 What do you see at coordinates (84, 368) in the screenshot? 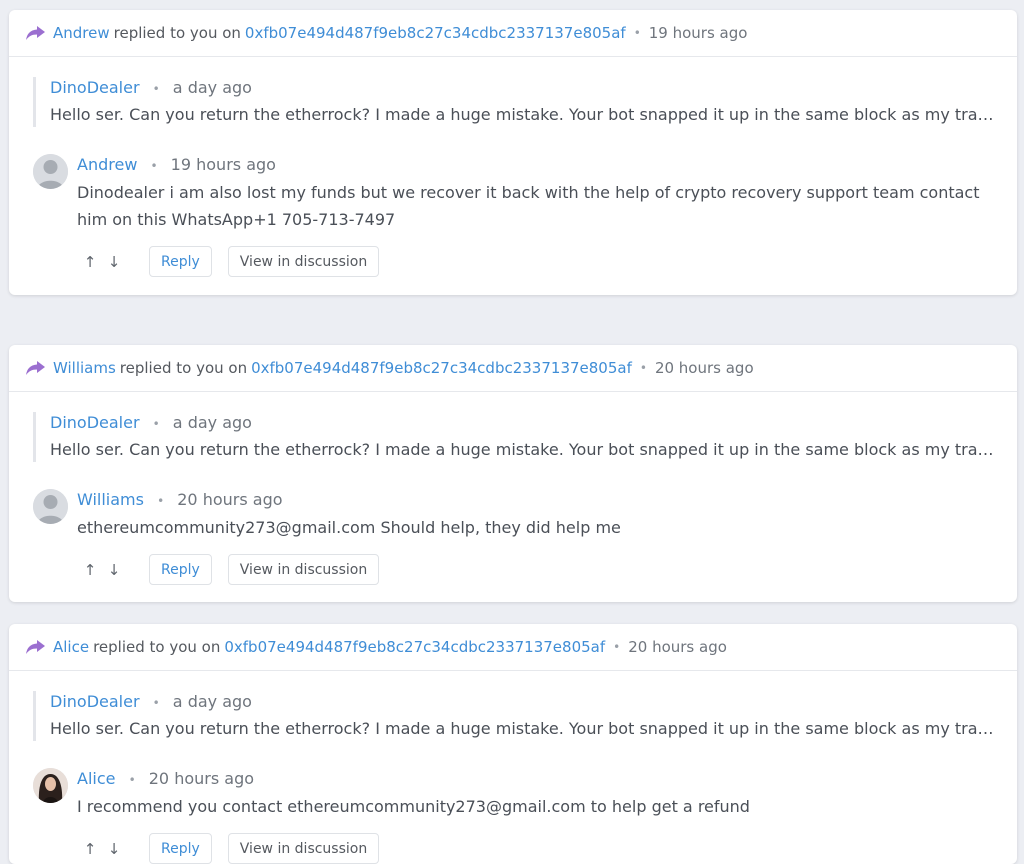
I see `replier-link: Williams` at bounding box center [84, 368].